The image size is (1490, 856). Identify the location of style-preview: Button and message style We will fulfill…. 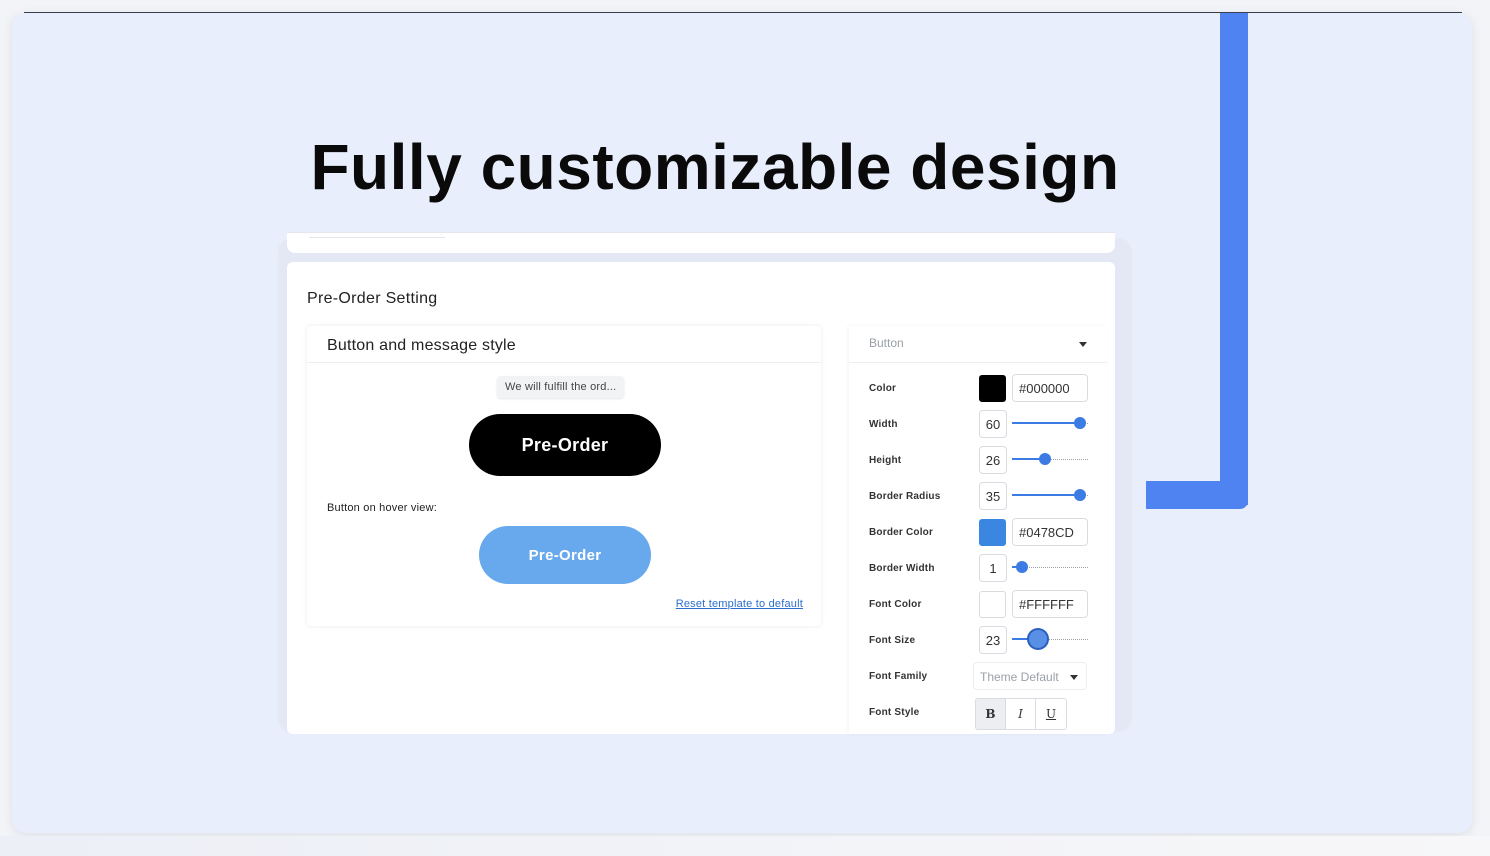
(564, 476).